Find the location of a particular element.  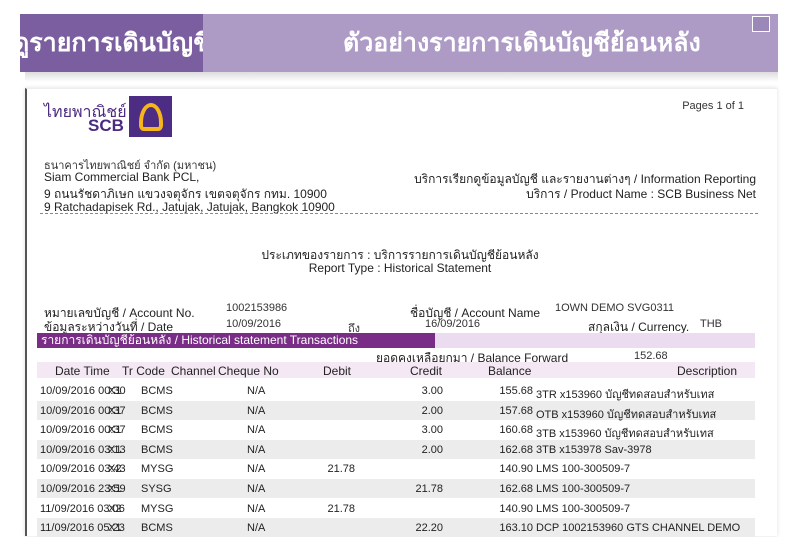

cell-balance: 157.68 is located at coordinates (516, 410).